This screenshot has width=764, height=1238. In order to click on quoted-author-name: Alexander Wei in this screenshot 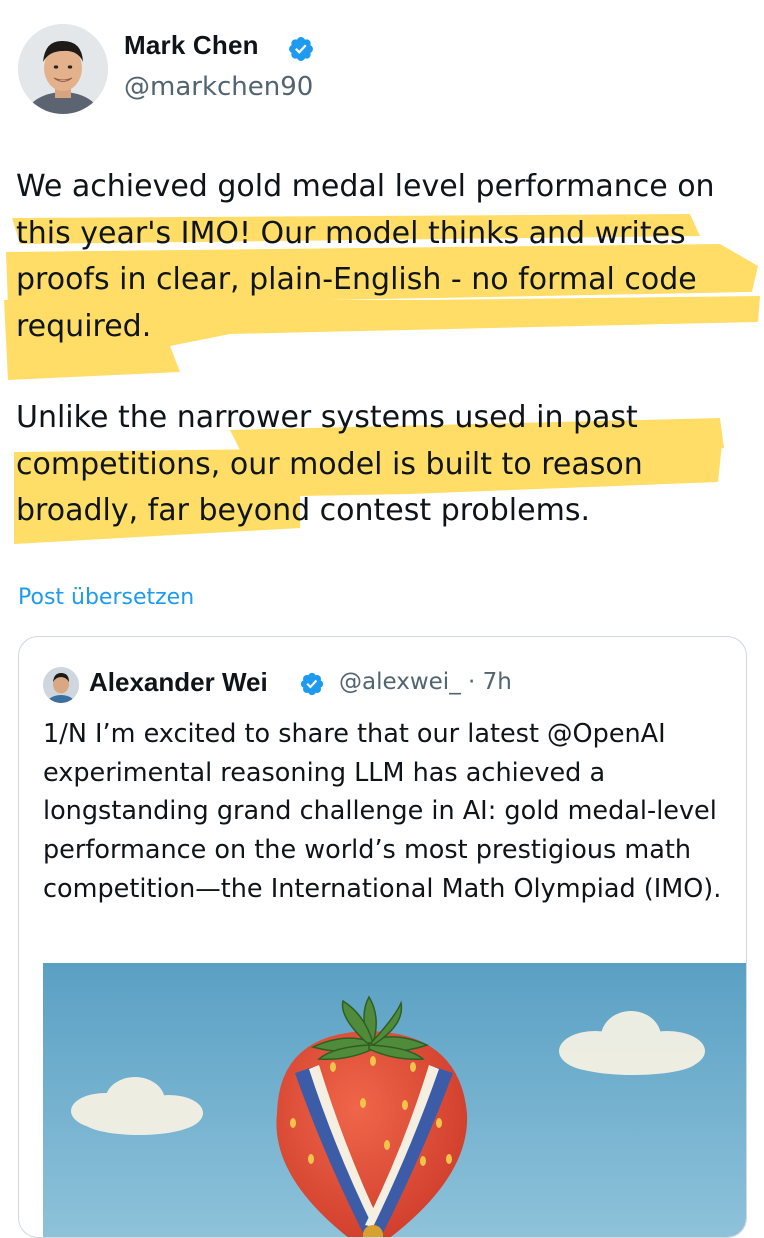, I will do `click(178, 682)`.